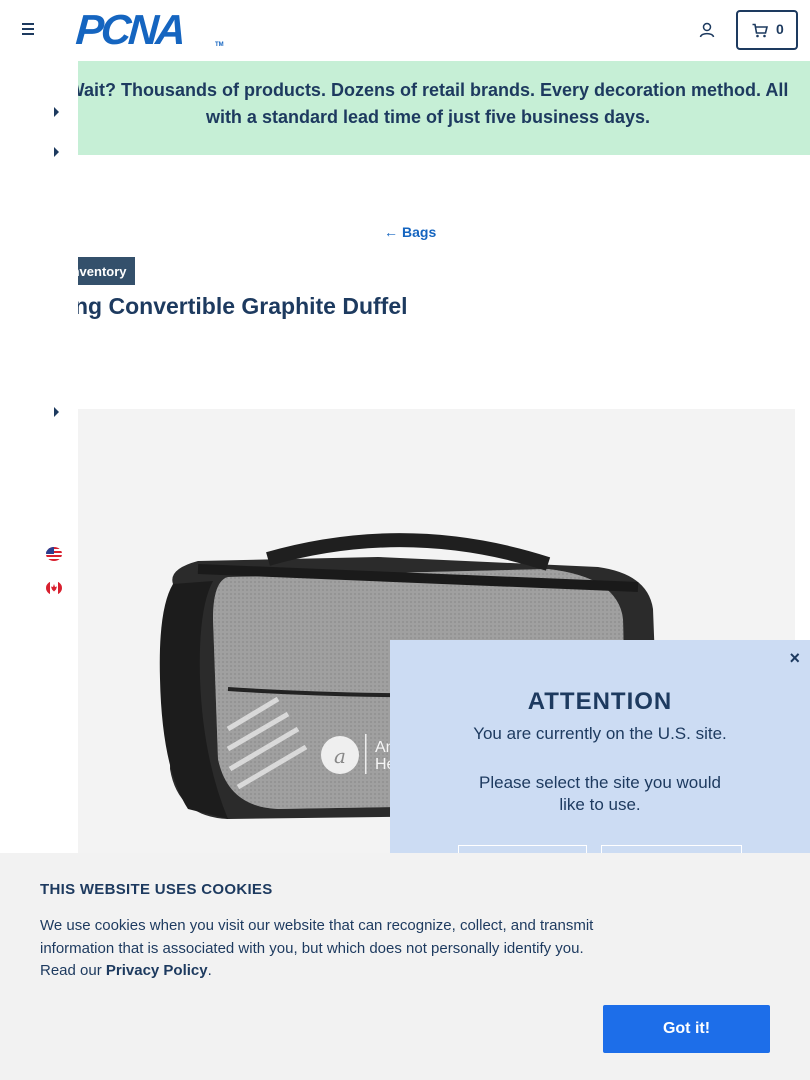 The height and width of the screenshot is (1080, 810). What do you see at coordinates (209, 970) in the screenshot?
I see `cookie-period: .` at bounding box center [209, 970].